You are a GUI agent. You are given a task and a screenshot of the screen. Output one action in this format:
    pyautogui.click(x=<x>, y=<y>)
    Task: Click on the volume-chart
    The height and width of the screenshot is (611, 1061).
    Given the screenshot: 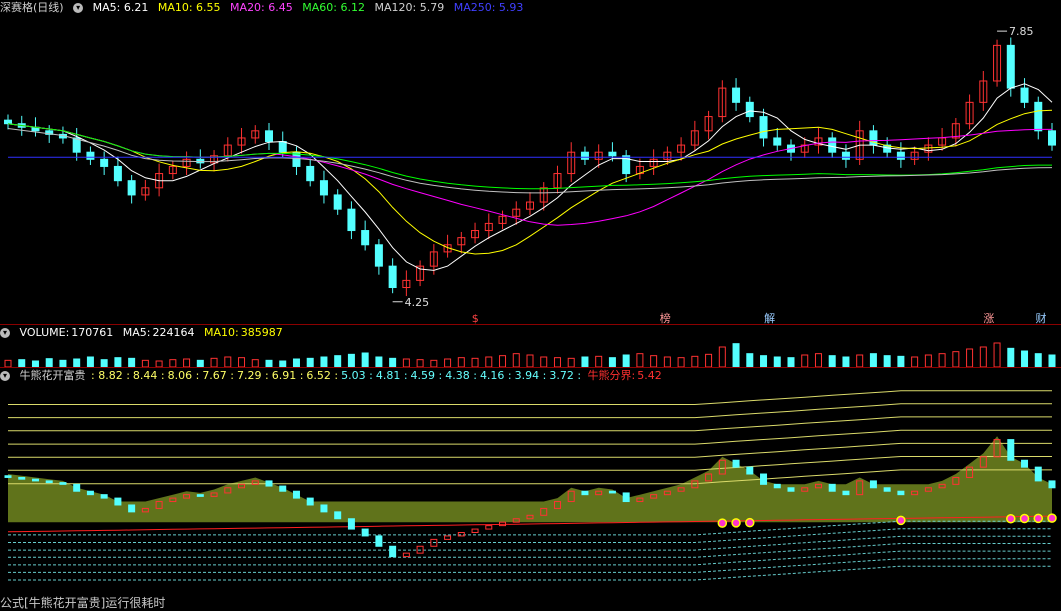 What is the action you would take?
    pyautogui.click(x=530, y=354)
    